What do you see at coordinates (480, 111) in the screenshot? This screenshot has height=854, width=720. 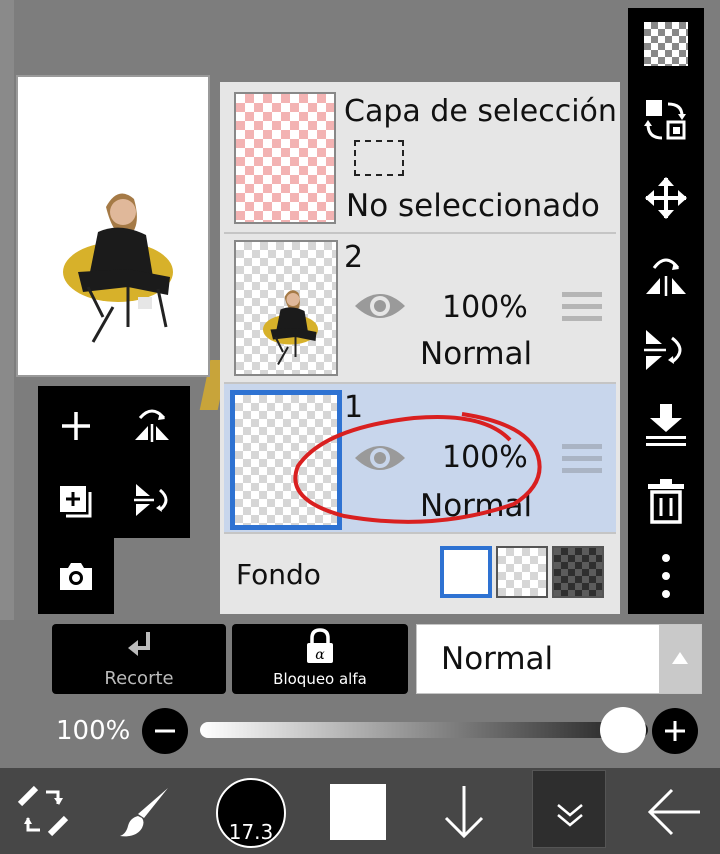 I see `selection-layer-title: Capa de selección` at bounding box center [480, 111].